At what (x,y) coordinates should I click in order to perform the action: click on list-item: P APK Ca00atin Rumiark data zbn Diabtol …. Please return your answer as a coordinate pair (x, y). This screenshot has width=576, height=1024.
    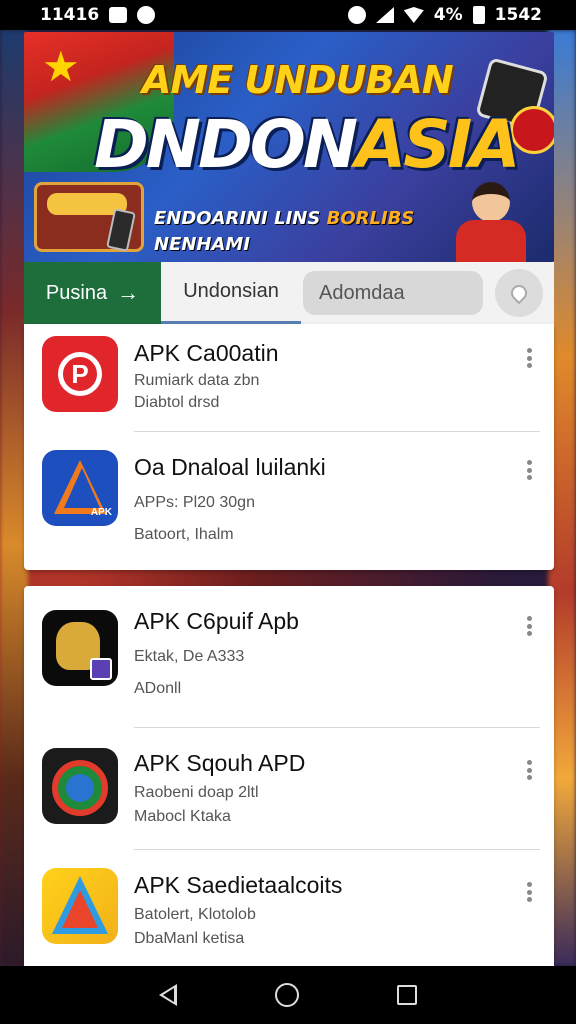
    Looking at the image, I should click on (289, 378).